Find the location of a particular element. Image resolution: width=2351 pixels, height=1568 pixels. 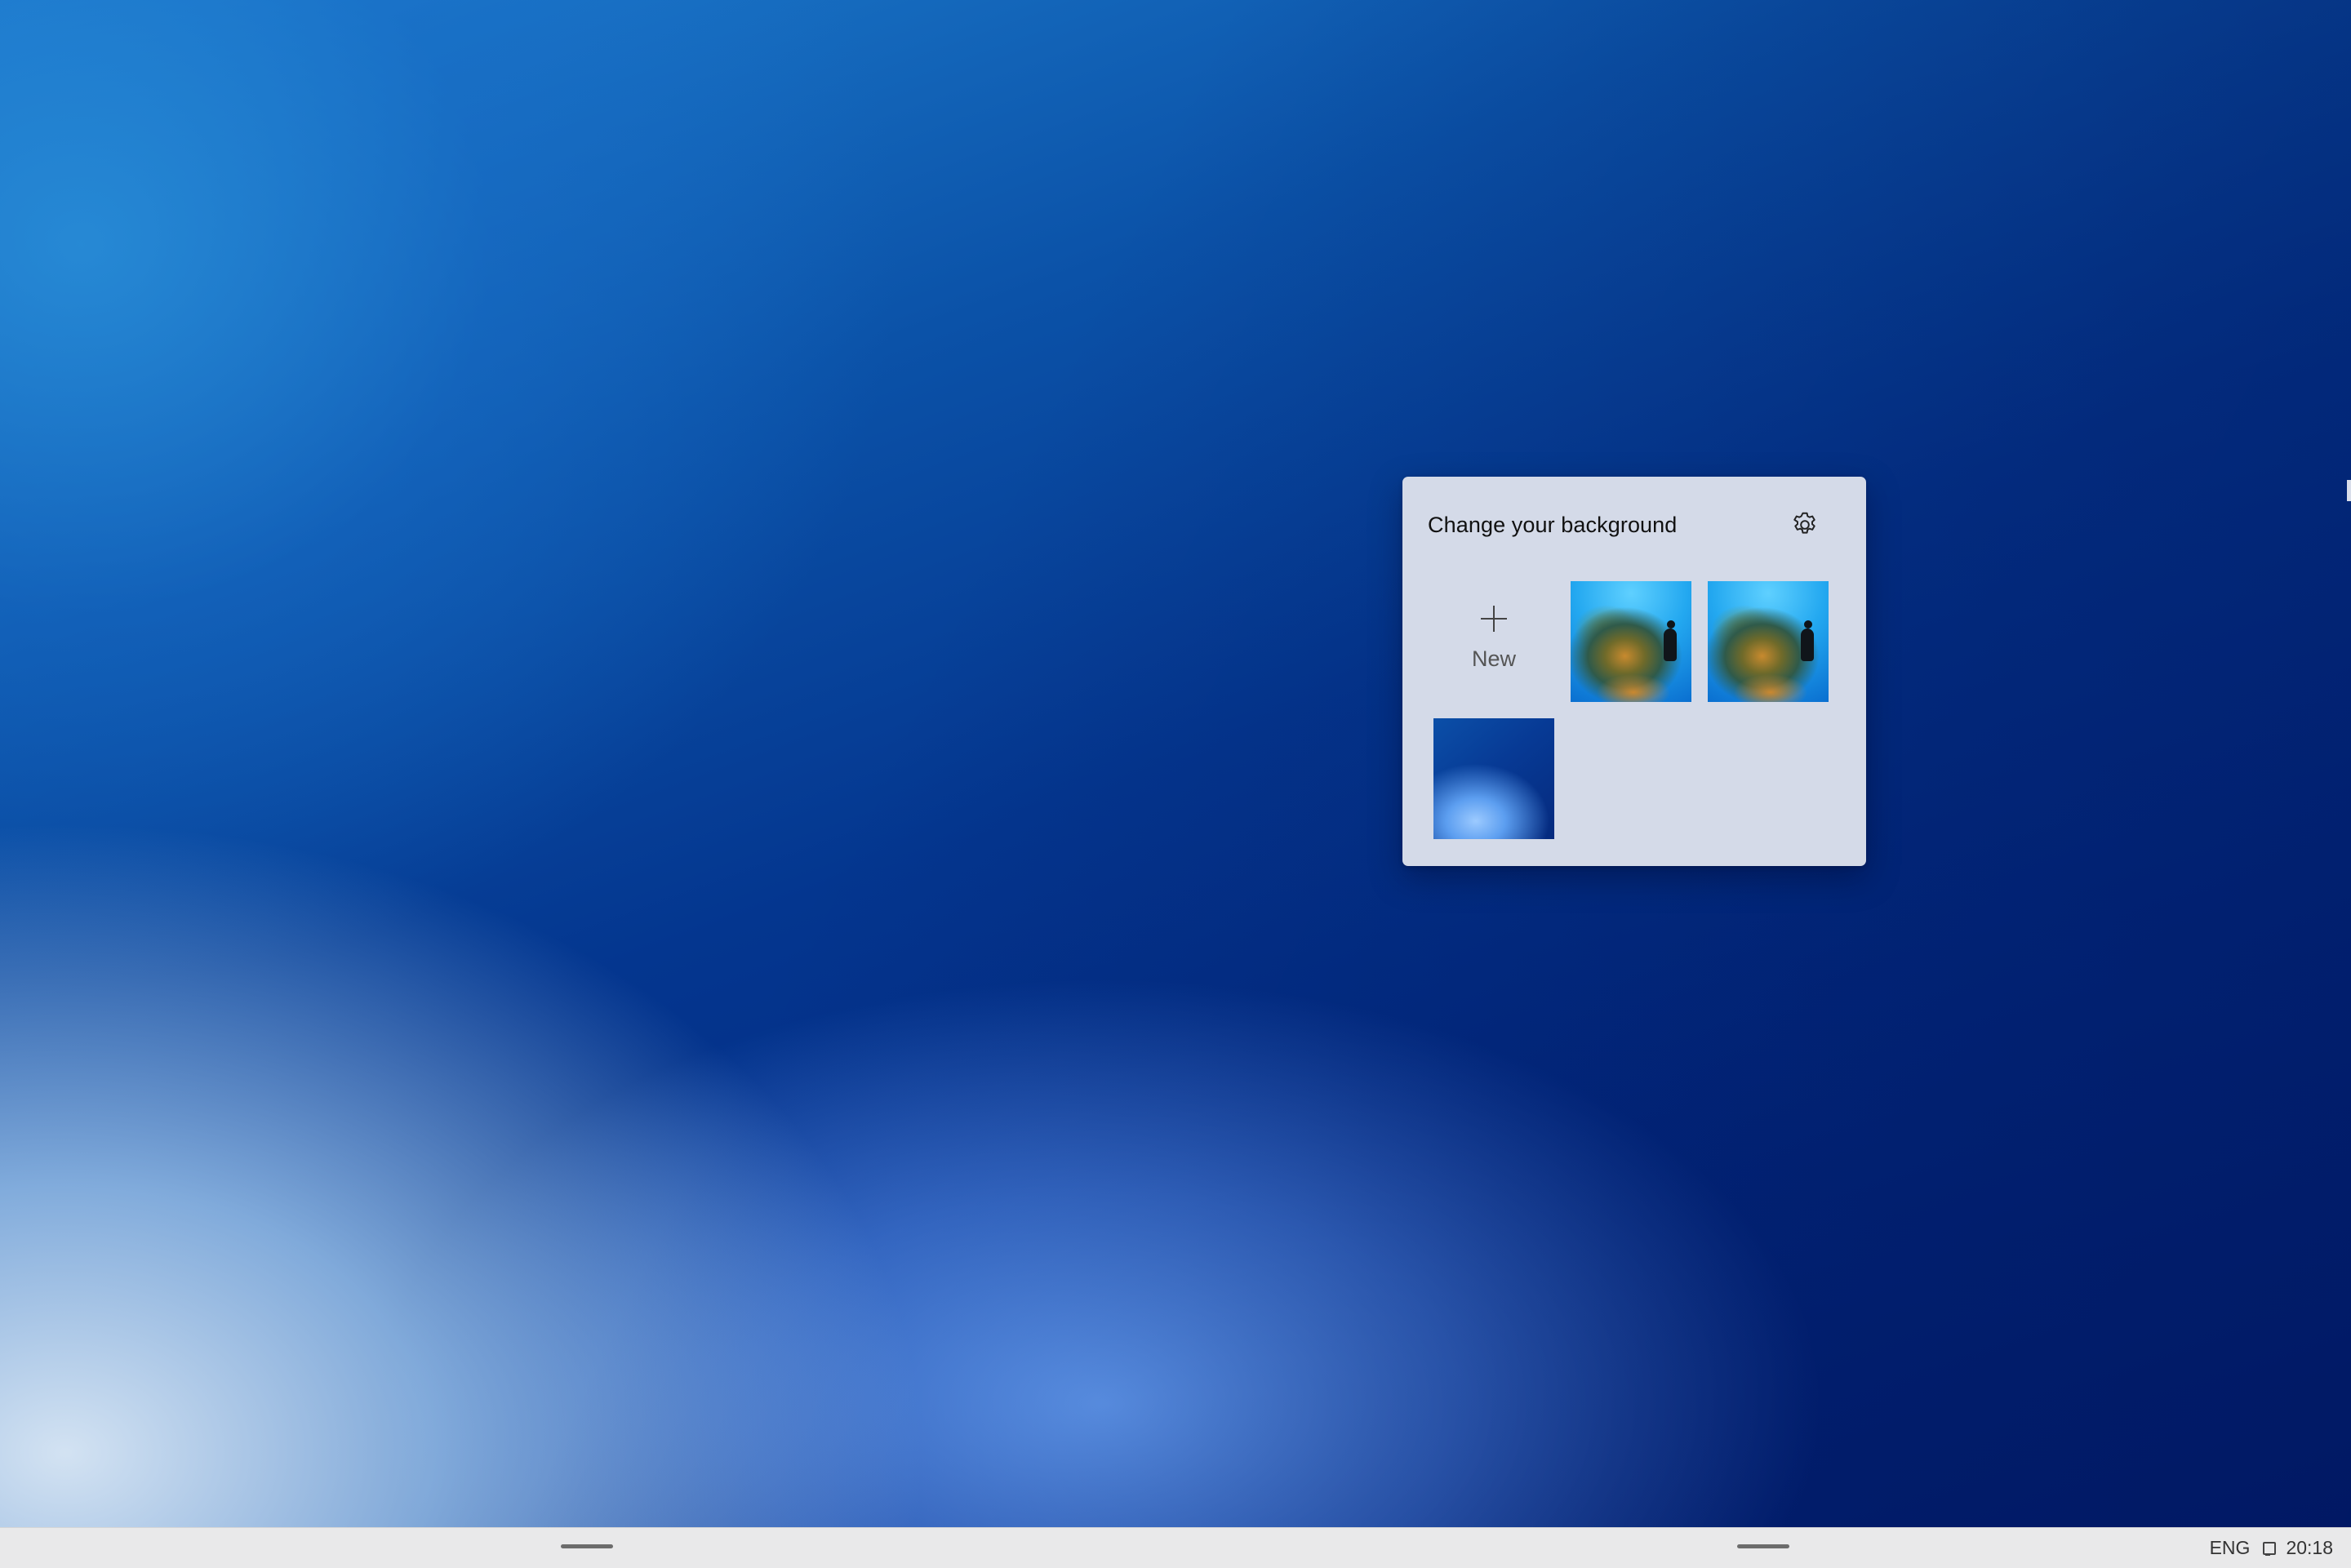

system-tray: ENG 20:18 is located at coordinates (2271, 1548).